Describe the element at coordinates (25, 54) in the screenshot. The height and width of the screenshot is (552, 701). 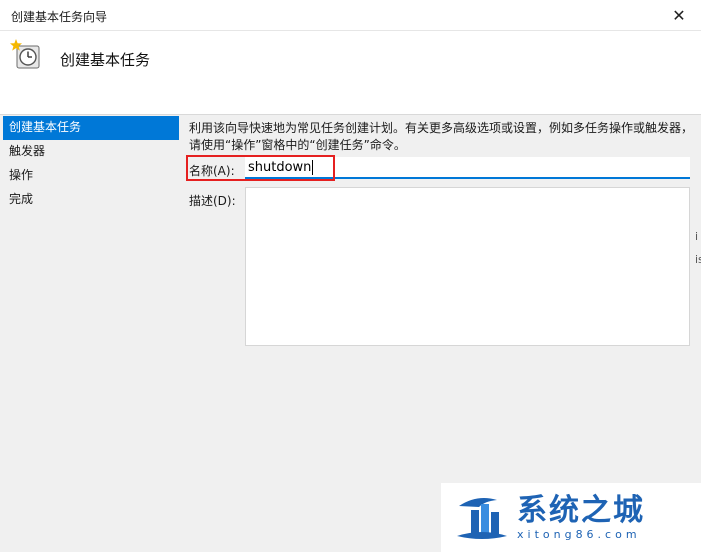
I see `clock-star-icon` at that location.